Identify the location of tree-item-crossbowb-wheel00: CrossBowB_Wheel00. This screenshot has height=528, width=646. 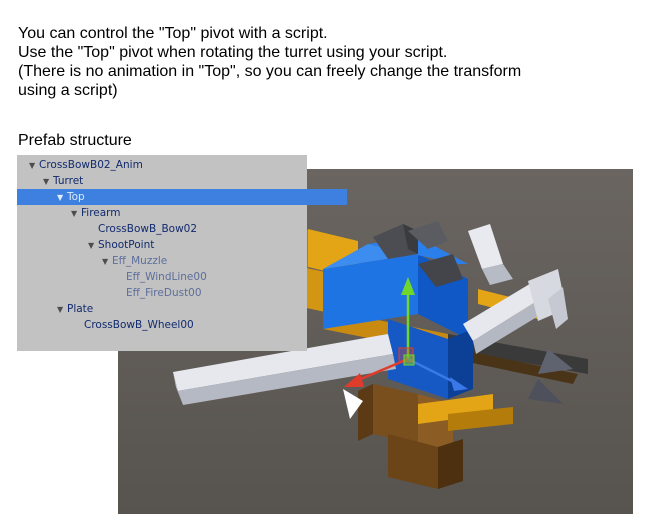
(190, 325).